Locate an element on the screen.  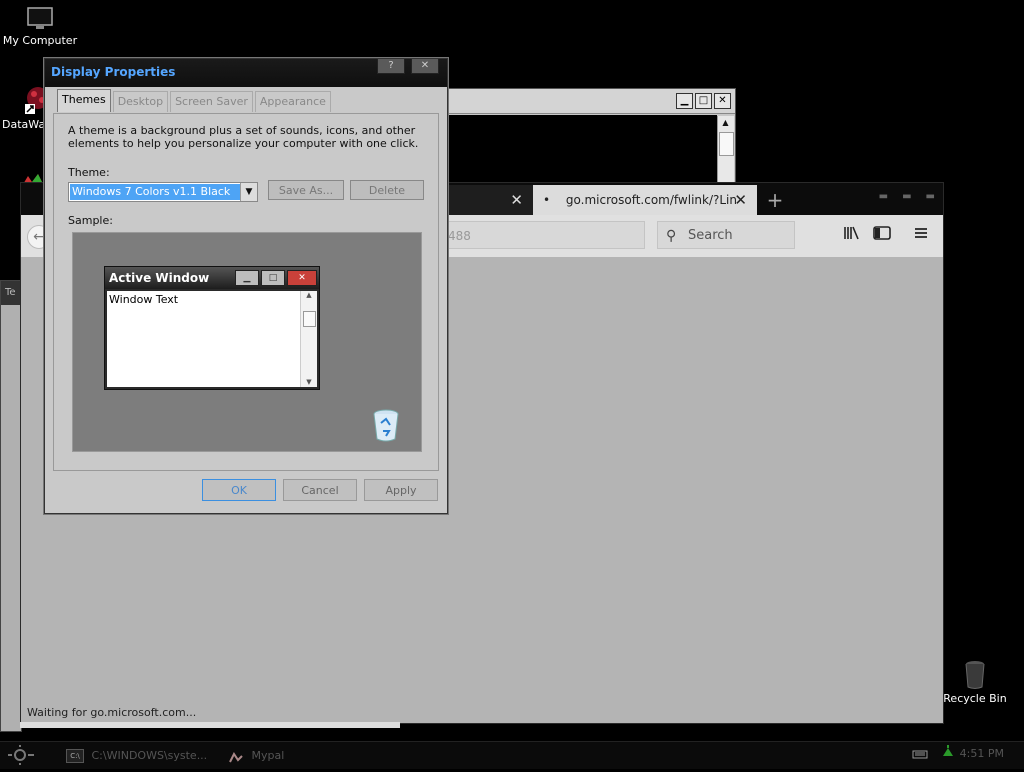
desktop-icon-label: My Computer is located at coordinates (40, 40).